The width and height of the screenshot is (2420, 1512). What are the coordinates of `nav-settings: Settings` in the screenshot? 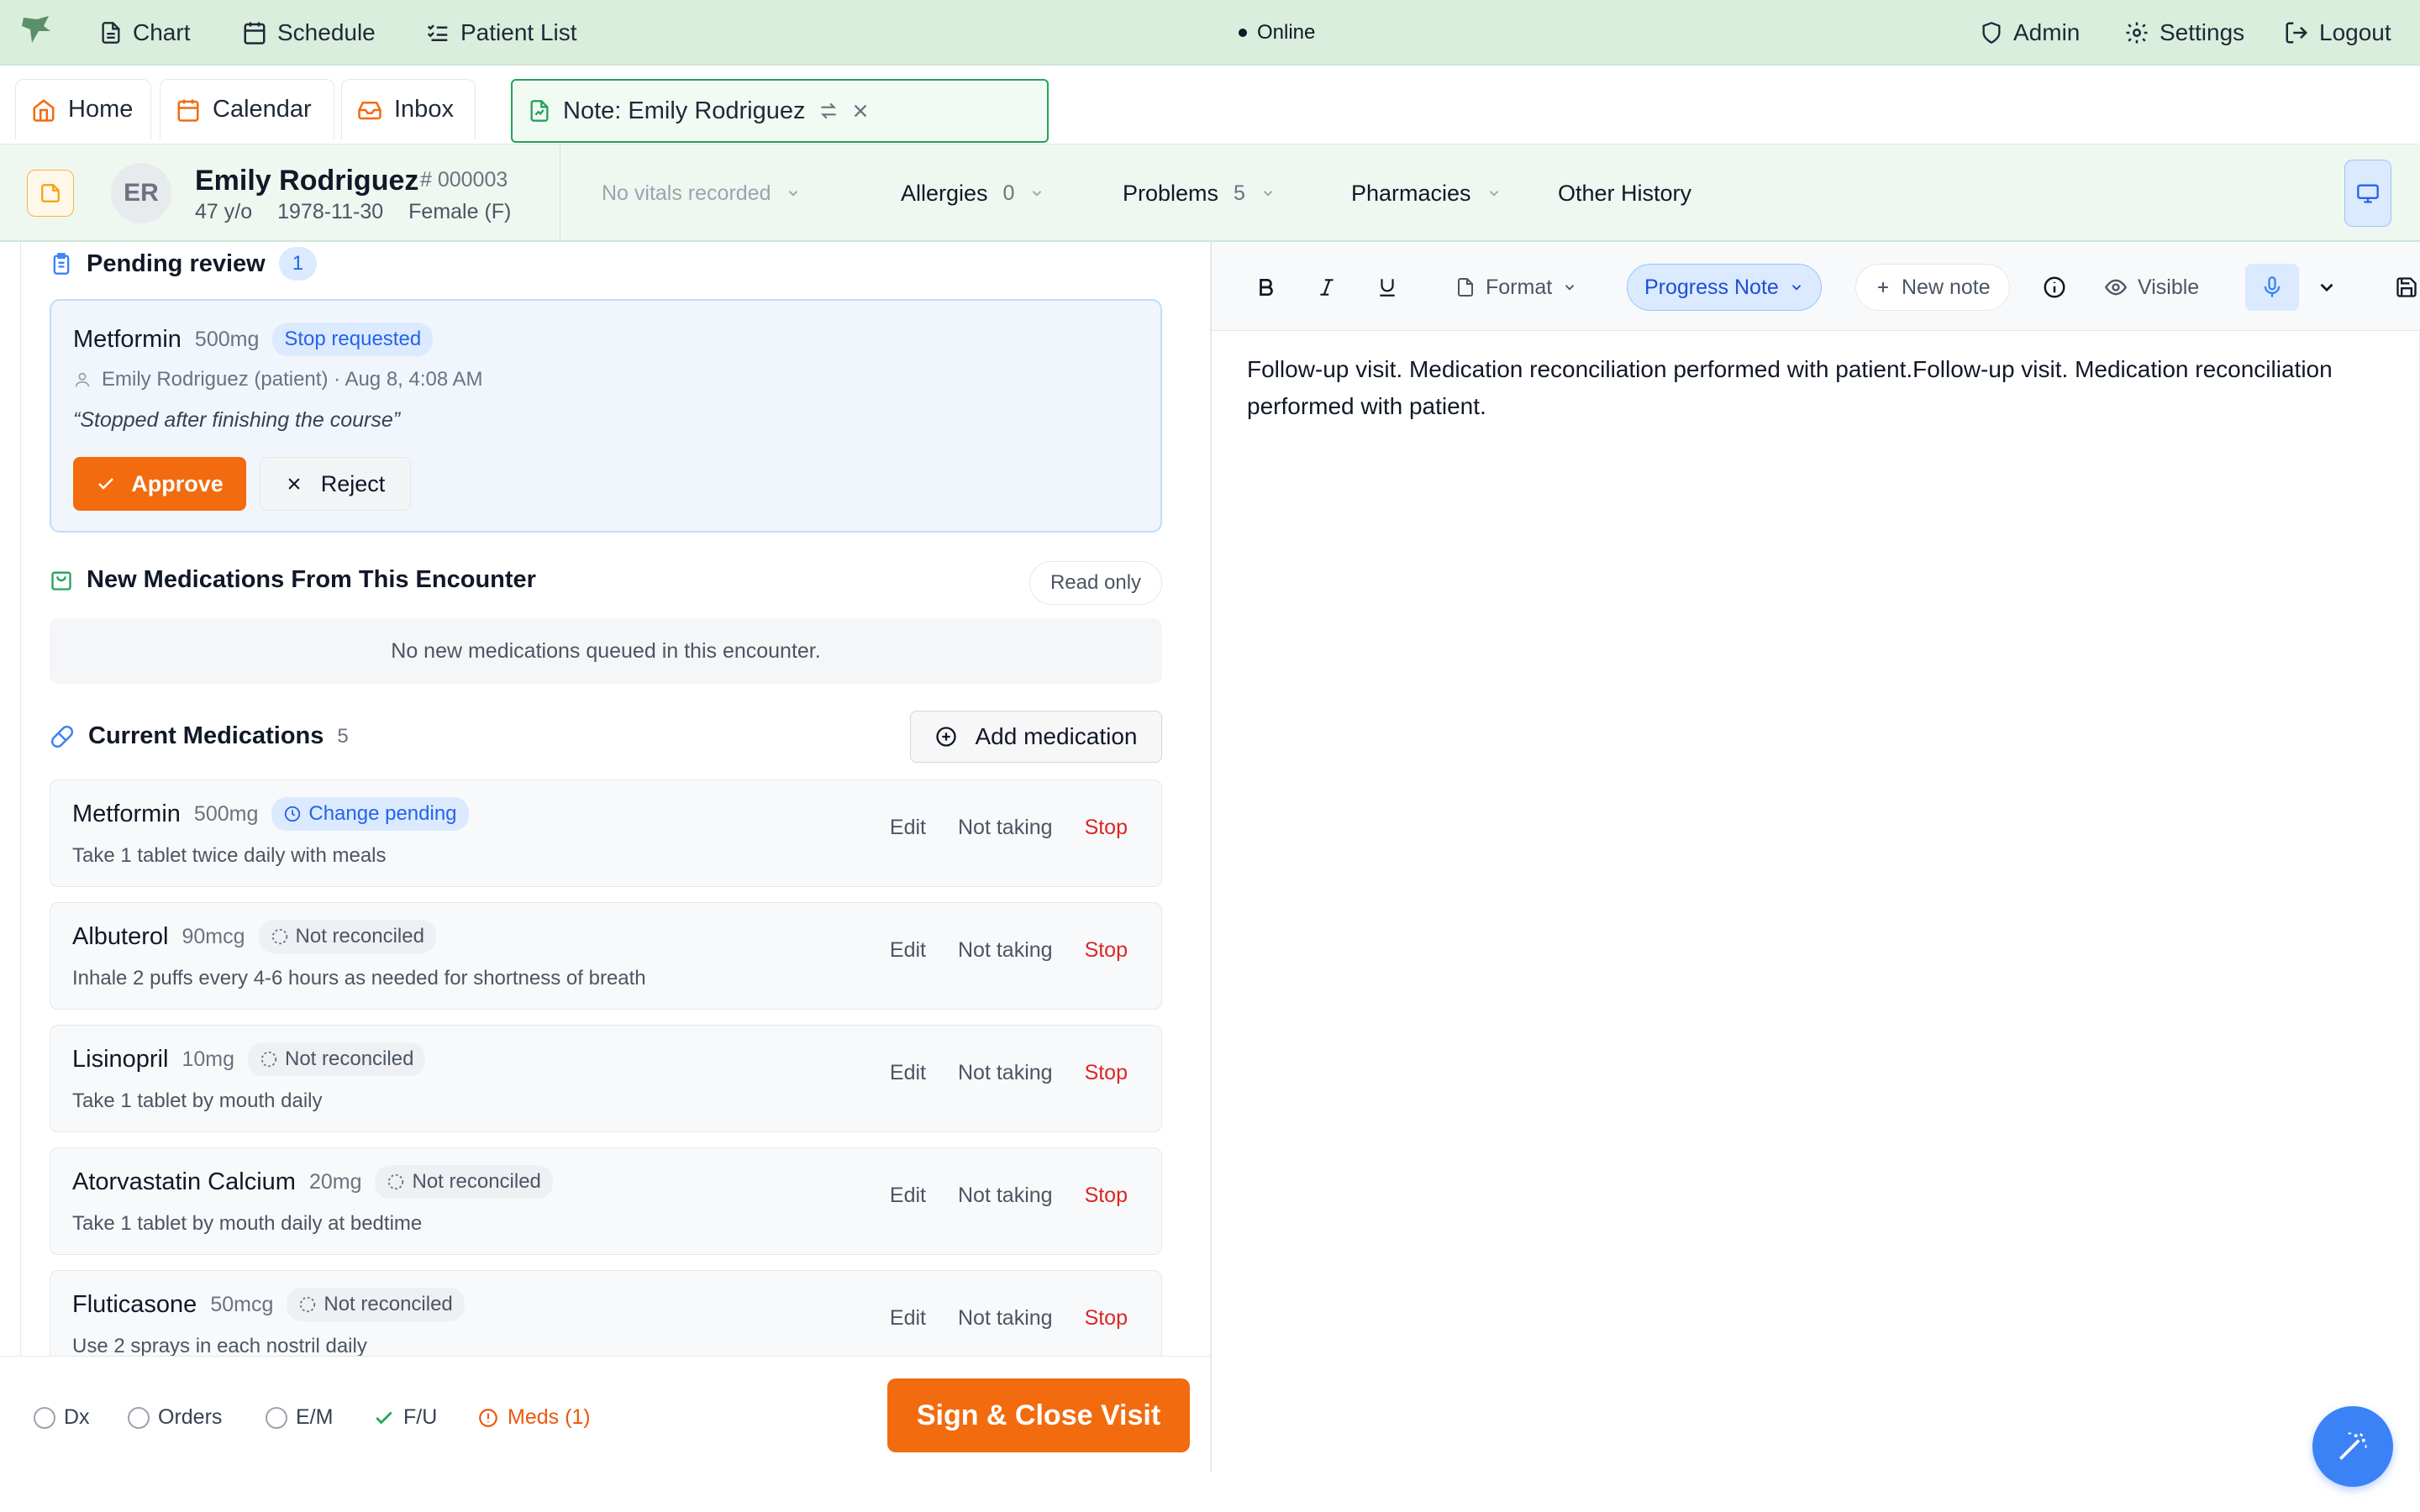 It's located at (2184, 33).